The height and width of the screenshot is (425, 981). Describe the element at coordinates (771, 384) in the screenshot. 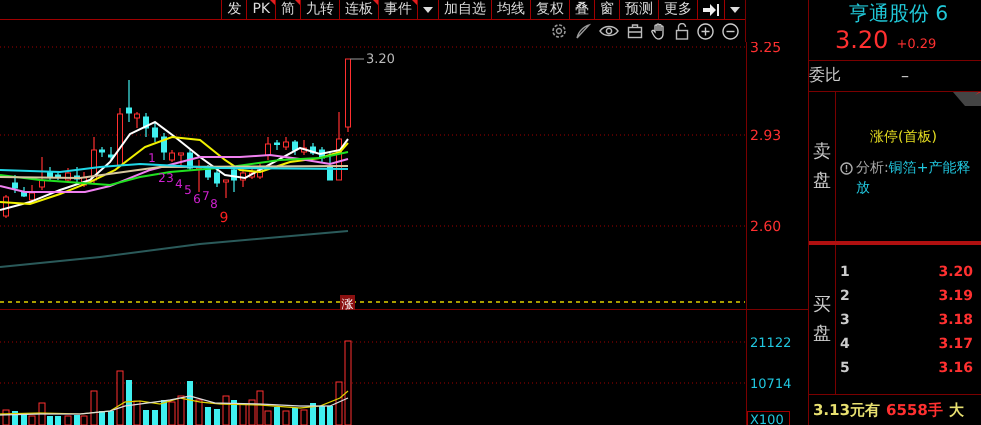

I see `volume-axis-label: 10714` at that location.